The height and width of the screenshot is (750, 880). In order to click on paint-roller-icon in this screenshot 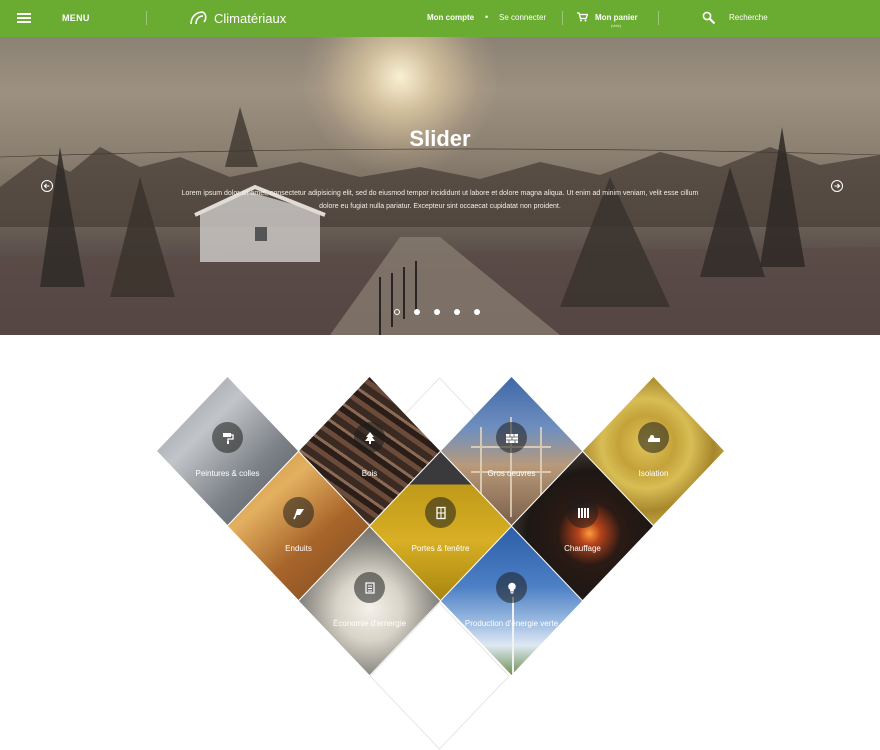, I will do `click(227, 437)`.